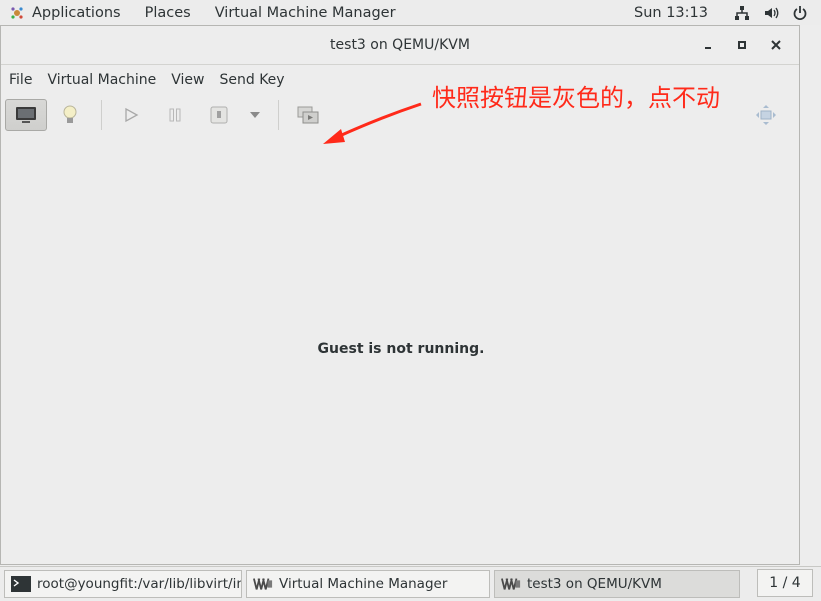  Describe the element at coordinates (101, 80) in the screenshot. I see `menu-virtual-machine: Virtual Machine` at that location.